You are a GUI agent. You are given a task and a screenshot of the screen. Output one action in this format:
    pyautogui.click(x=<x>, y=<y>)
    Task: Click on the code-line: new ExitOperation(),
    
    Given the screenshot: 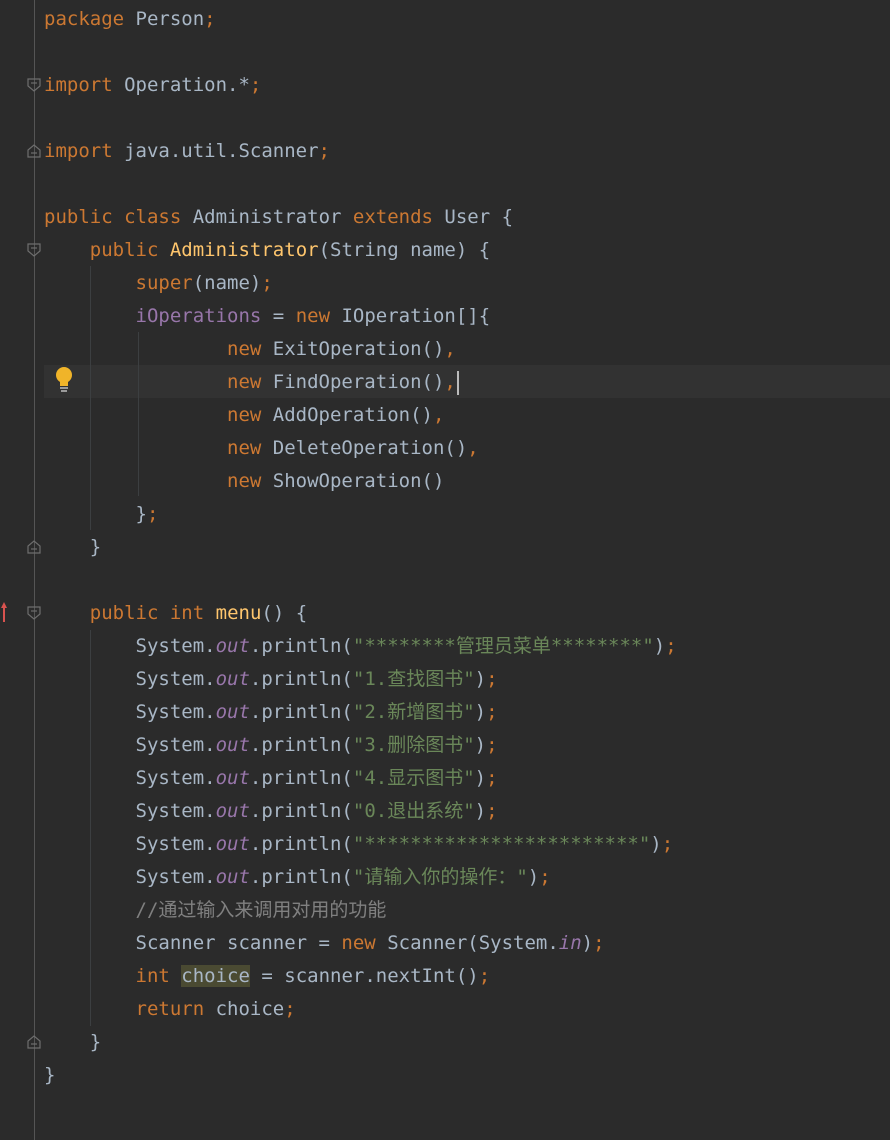 What is the action you would take?
    pyautogui.click(x=250, y=349)
    